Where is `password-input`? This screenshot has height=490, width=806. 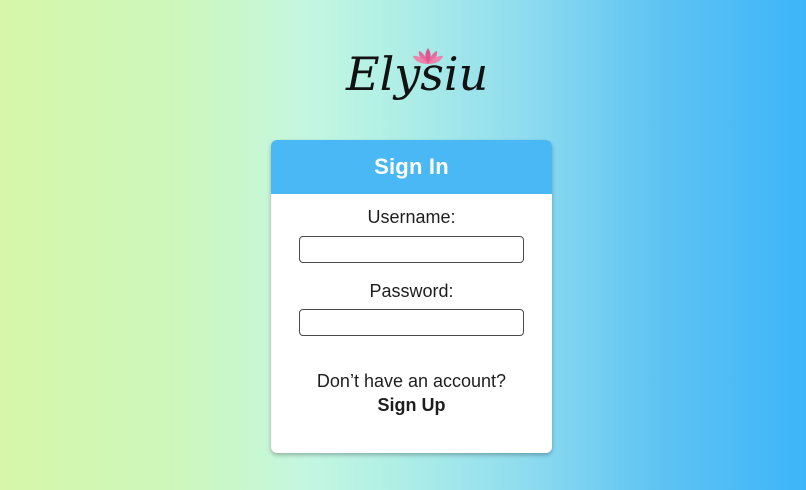 password-input is located at coordinates (411, 322).